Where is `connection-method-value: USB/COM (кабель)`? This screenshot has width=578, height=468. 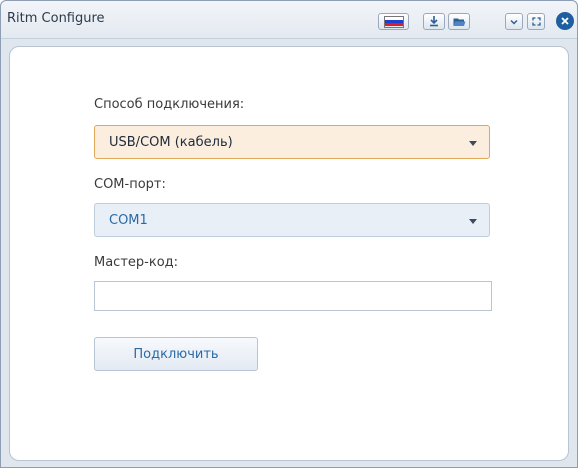 connection-method-value: USB/COM (кабель) is located at coordinates (171, 142).